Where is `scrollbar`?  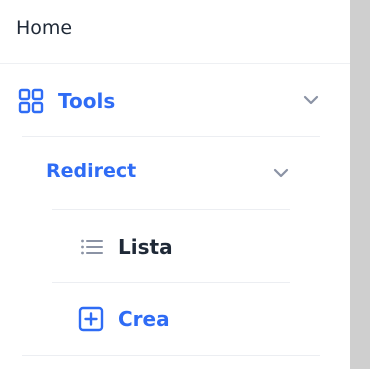 scrollbar is located at coordinates (360, 184).